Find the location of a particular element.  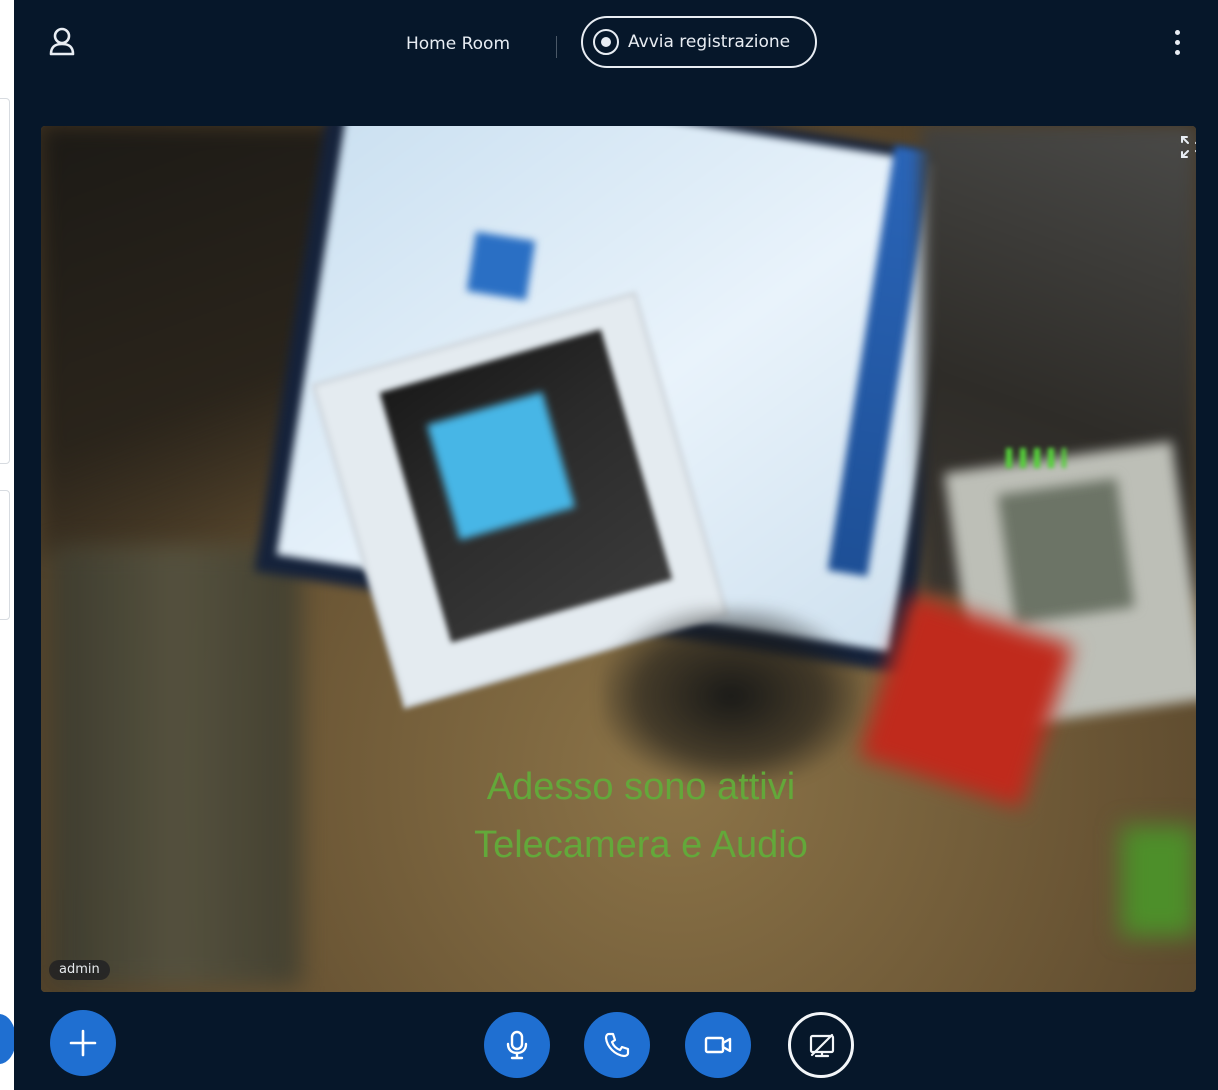

user-icon is located at coordinates (62, 41).